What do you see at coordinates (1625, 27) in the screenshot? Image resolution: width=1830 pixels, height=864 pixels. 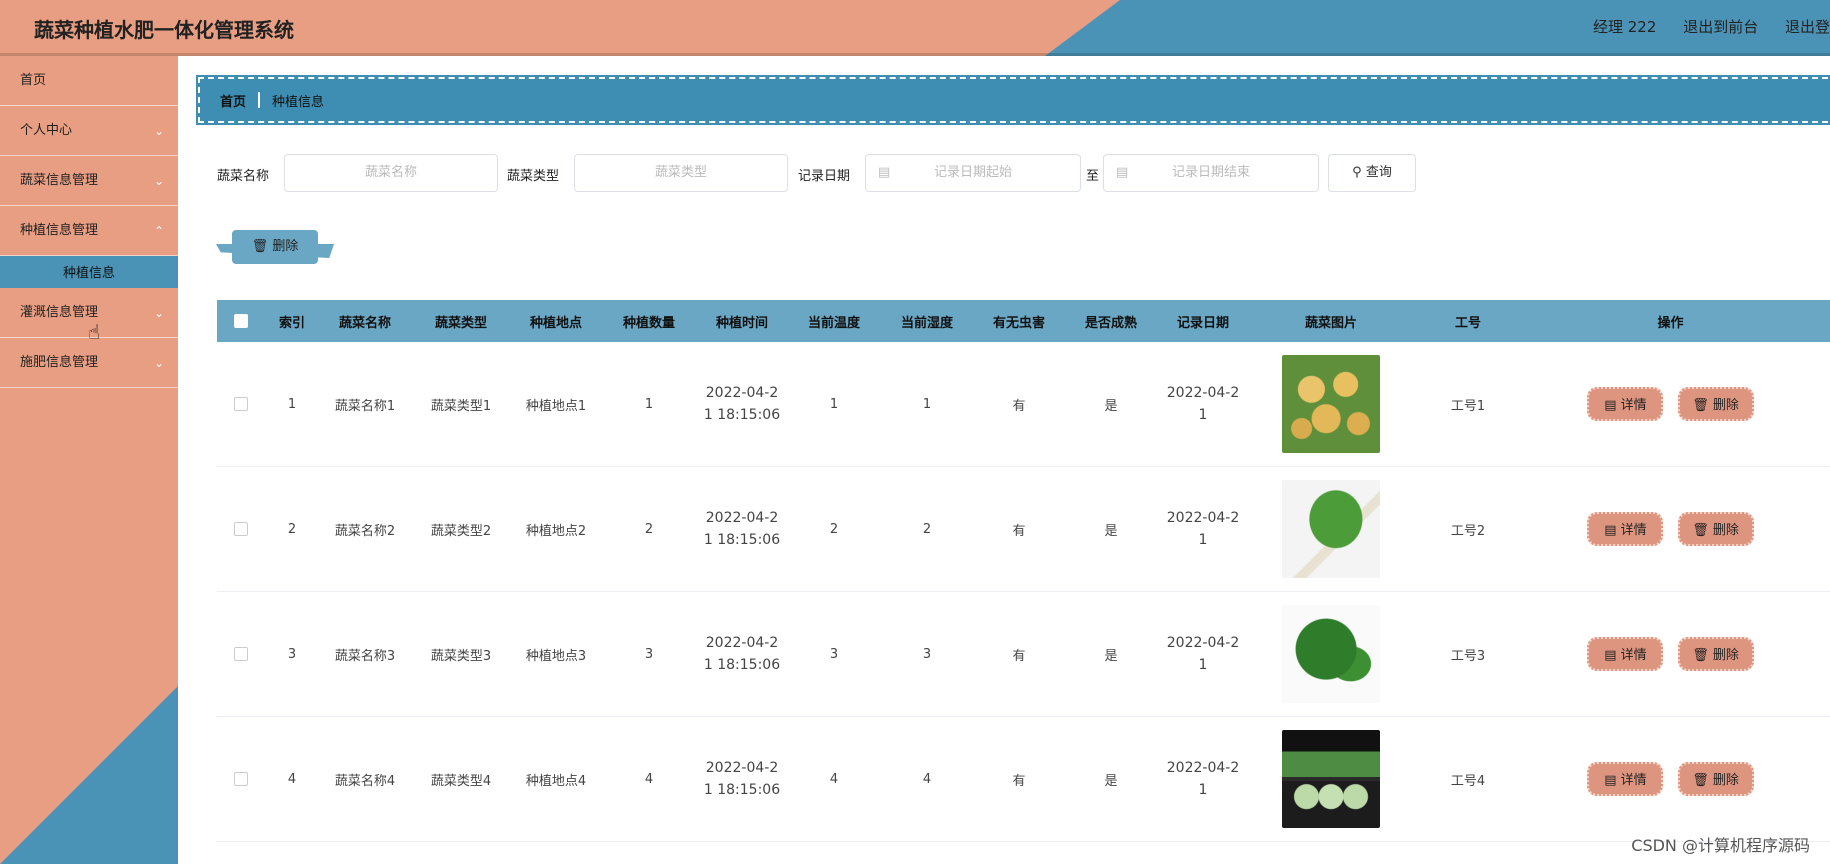 I see `current-user: 经理 222` at bounding box center [1625, 27].